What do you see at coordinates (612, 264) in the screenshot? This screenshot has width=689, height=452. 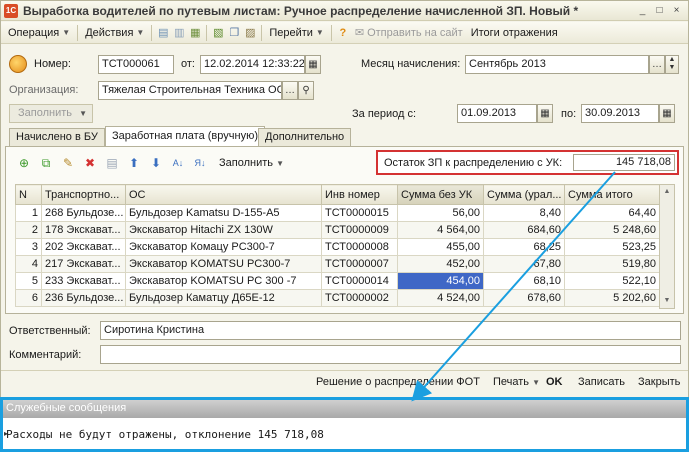 I see `cell-sum-total: 519,80` at bounding box center [612, 264].